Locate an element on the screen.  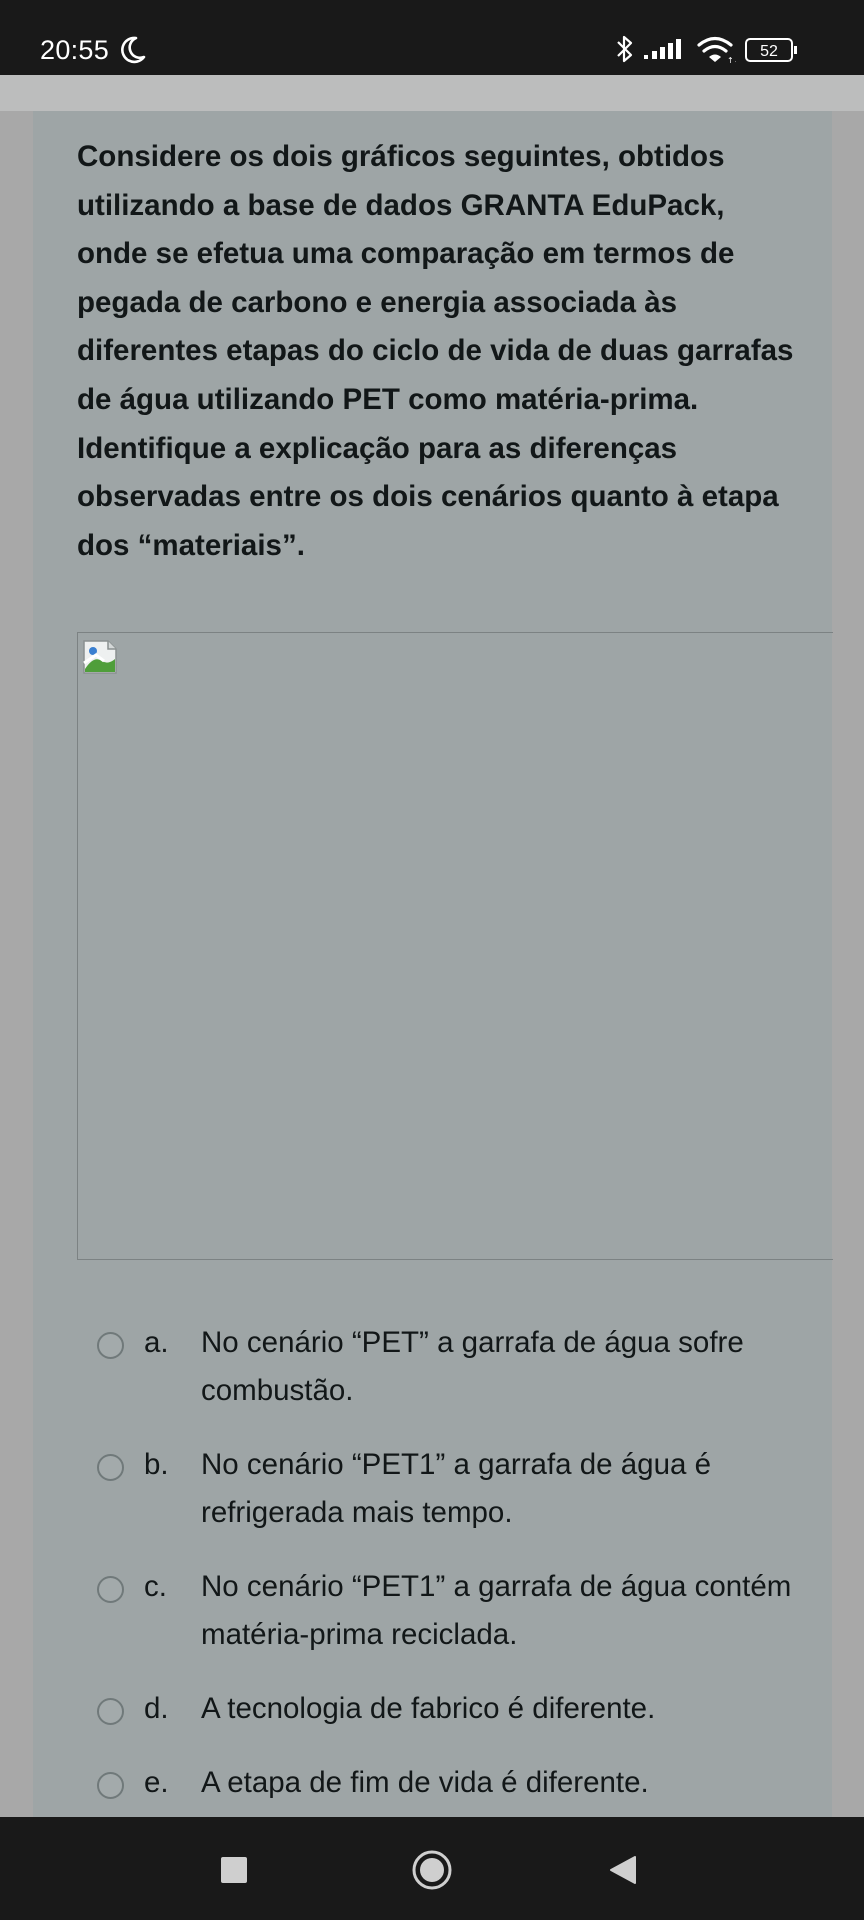
wifi-icon: ↑↓ is located at coordinates (716, 50).